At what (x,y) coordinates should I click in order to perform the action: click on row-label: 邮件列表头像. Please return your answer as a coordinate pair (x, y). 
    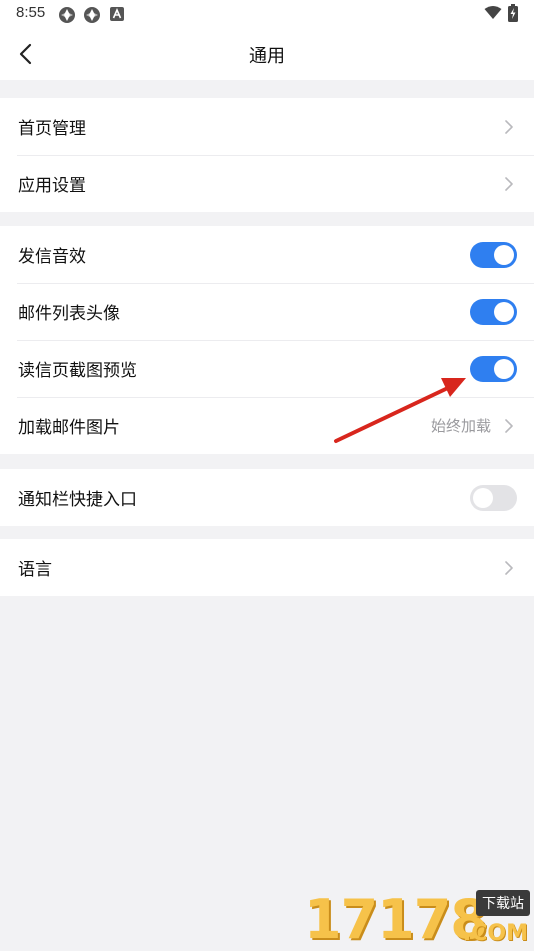
    Looking at the image, I should click on (69, 314).